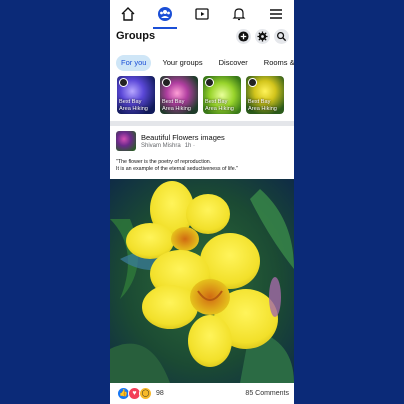 The height and width of the screenshot is (404, 404). Describe the element at coordinates (202, 123) in the screenshot. I see `section-divider` at that location.